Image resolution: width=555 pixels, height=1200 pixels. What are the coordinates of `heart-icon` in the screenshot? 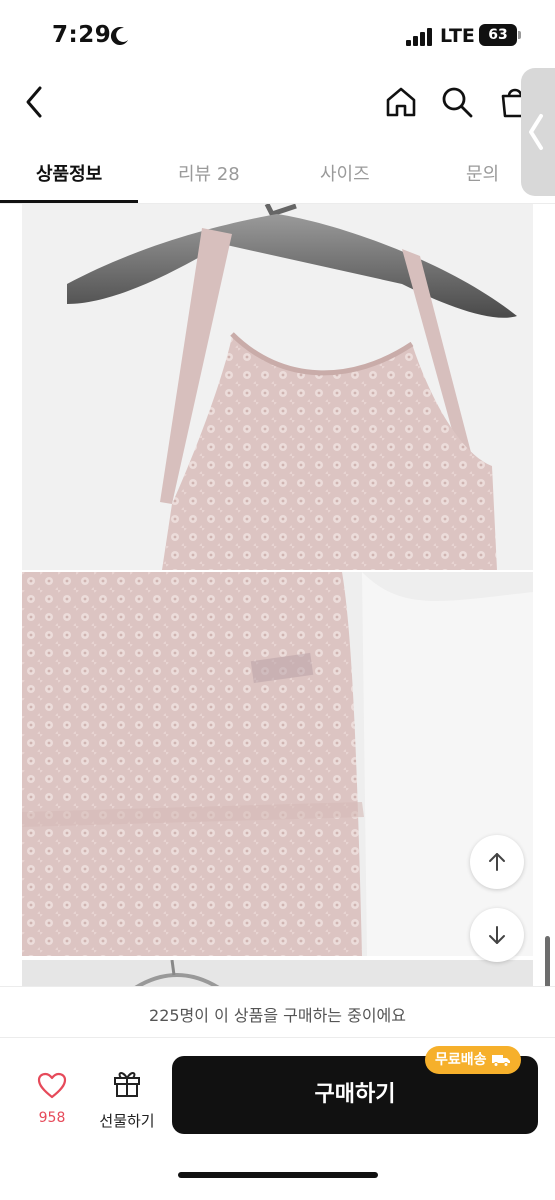 It's located at (52, 1085).